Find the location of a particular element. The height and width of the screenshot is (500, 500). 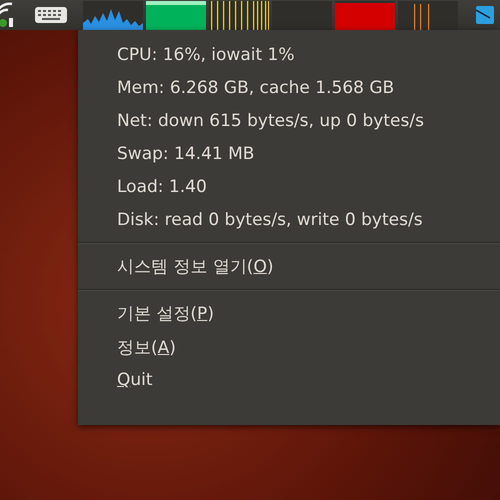

disk-graph is located at coordinates (428, 15).